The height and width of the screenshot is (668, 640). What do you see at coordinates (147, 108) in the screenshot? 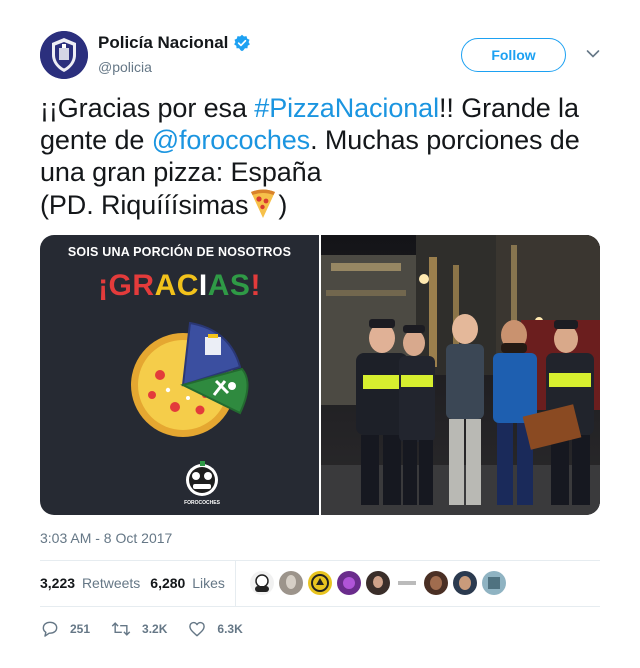
I see `tweet-text-prefix: ¡¡Gracias por esa` at bounding box center [147, 108].